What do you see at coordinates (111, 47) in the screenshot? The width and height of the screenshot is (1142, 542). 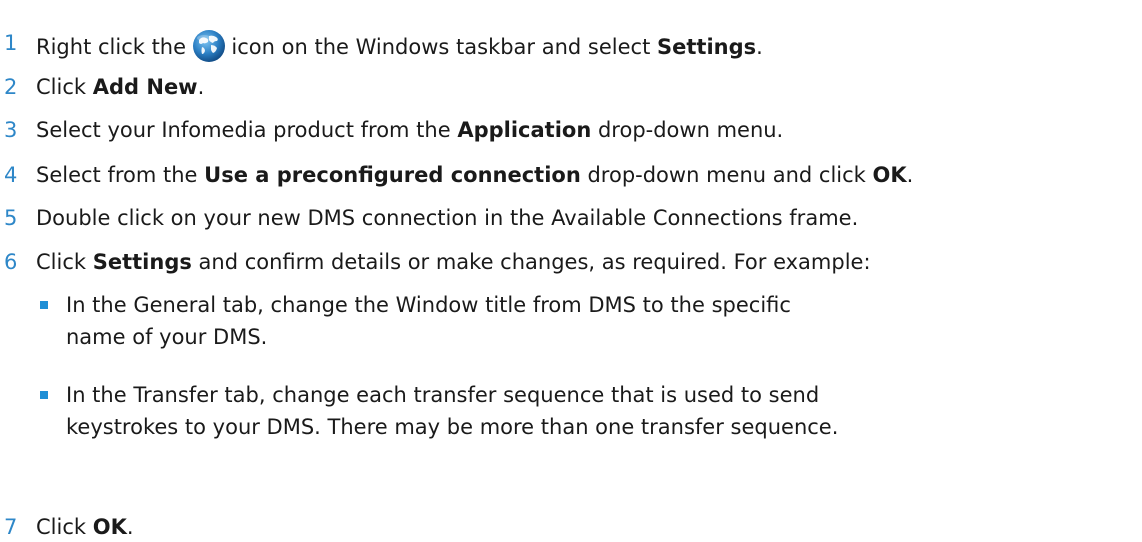 I see `step-text-part: Right click the` at bounding box center [111, 47].